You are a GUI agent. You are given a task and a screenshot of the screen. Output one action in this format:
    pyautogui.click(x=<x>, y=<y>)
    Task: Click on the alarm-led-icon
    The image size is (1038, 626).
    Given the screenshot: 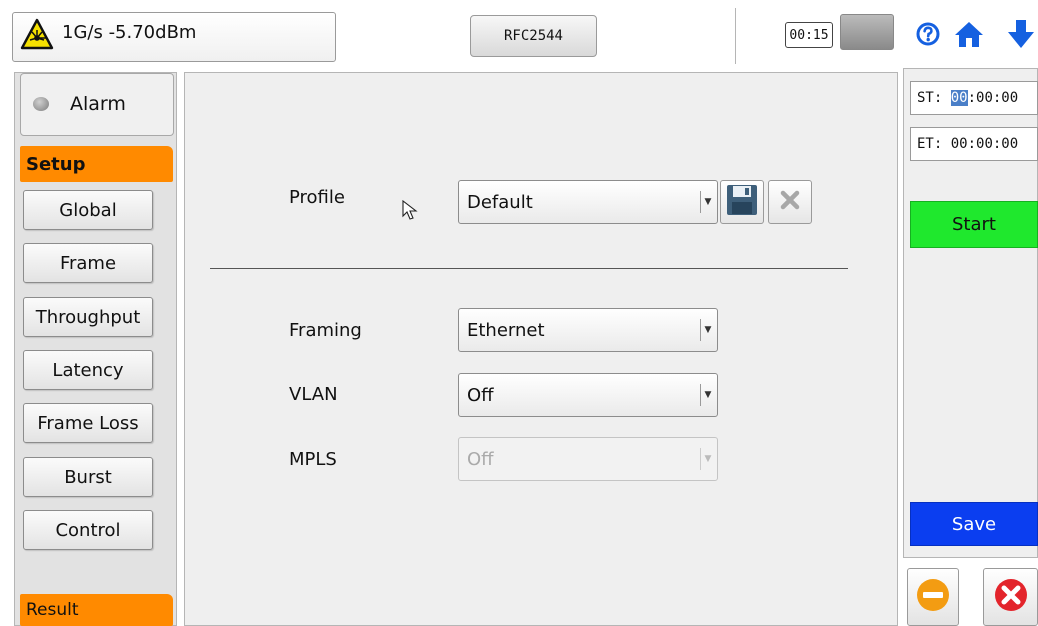 What is the action you would take?
    pyautogui.click(x=41, y=104)
    